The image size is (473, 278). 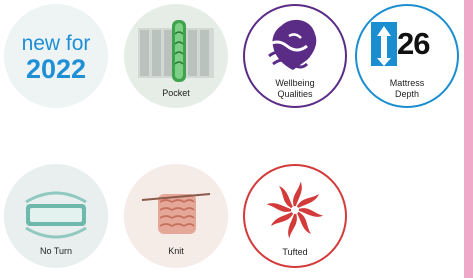 What do you see at coordinates (468, 139) in the screenshot?
I see `side-accent-stripe` at bounding box center [468, 139].